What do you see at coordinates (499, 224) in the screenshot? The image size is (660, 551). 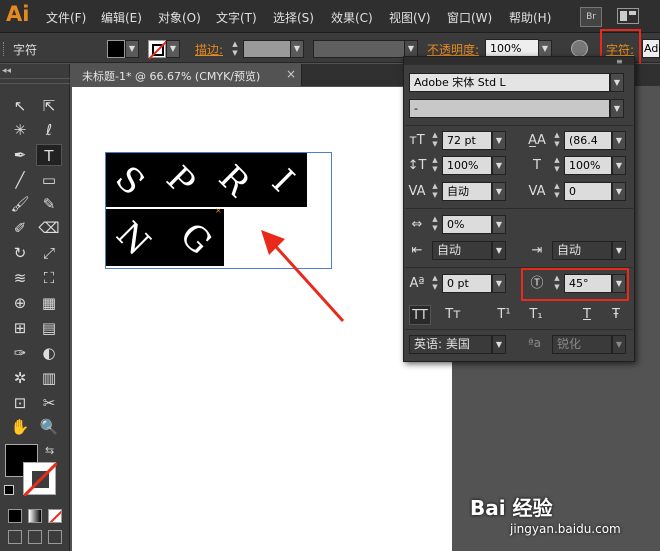 I see `tsume-dropdown: ▼` at bounding box center [499, 224].